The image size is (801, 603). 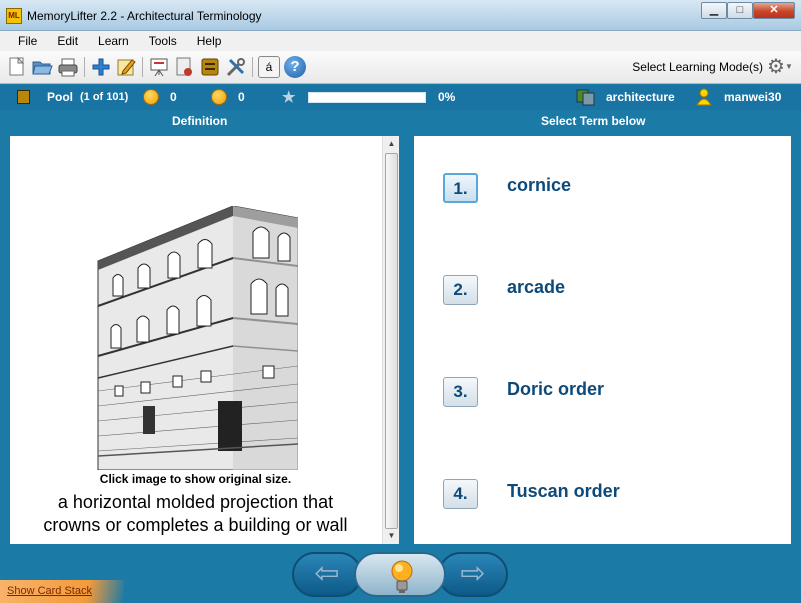 I want to click on back-arrow-button: ⇦, so click(x=327, y=574).